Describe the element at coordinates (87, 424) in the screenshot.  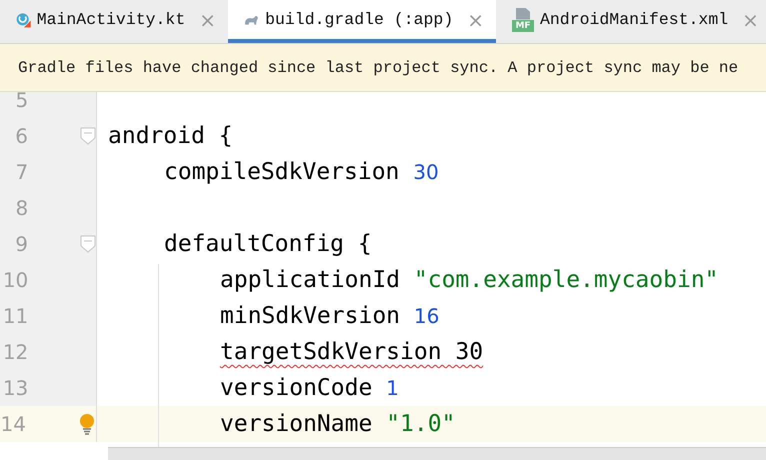
I see `lightbulb-icon` at that location.